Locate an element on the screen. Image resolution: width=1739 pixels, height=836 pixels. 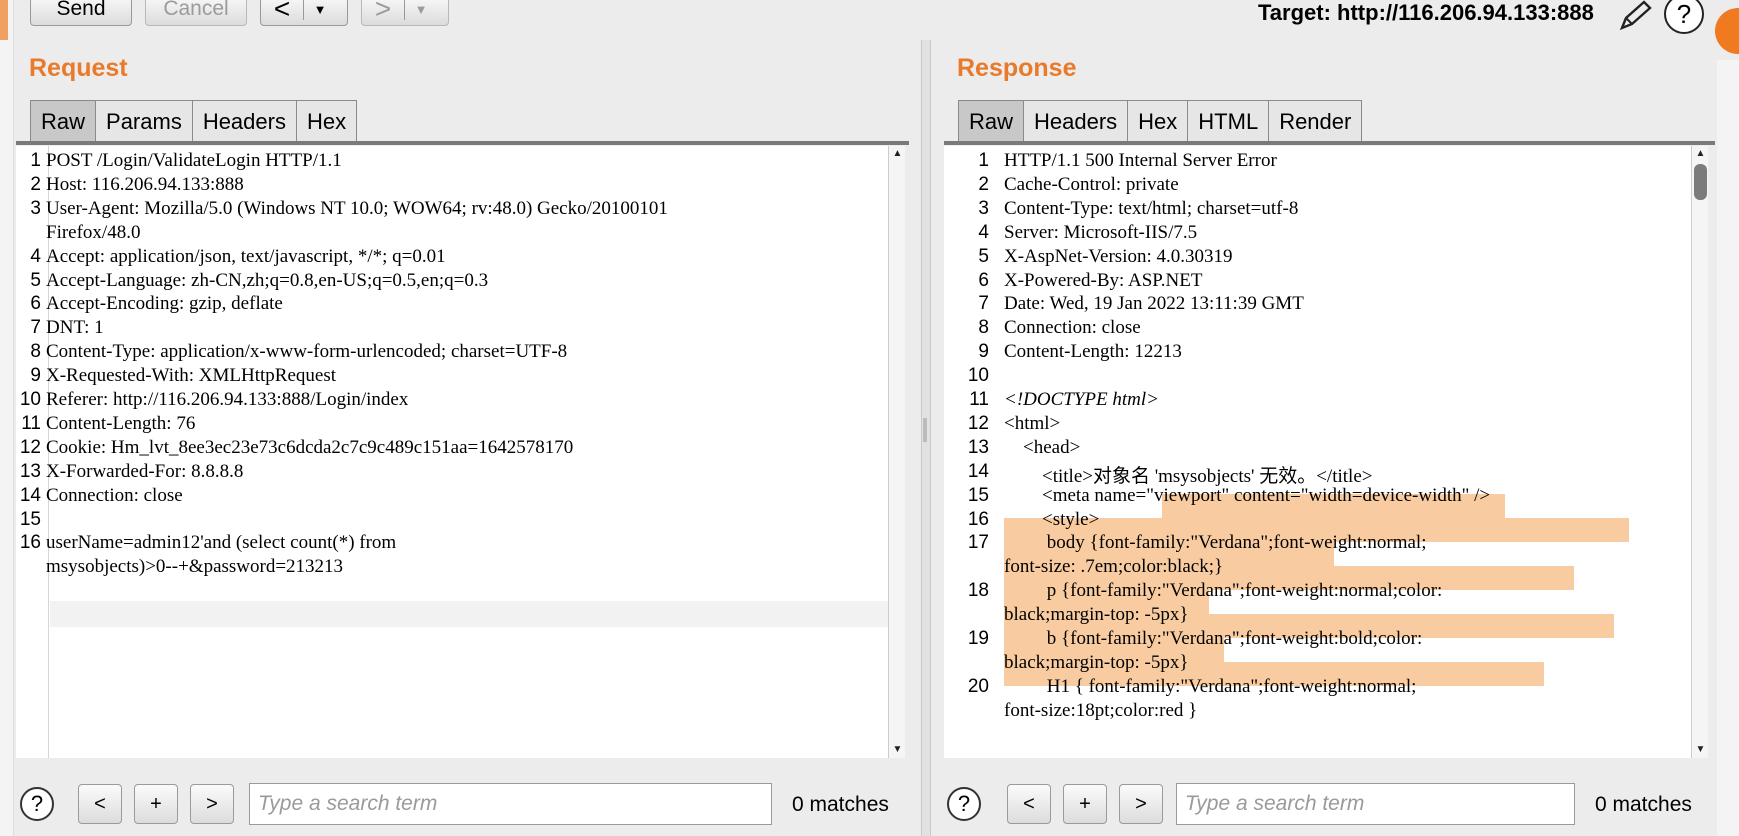
code-line: Server: Microsoft-IIS/7.5 is located at coordinates (1101, 232).